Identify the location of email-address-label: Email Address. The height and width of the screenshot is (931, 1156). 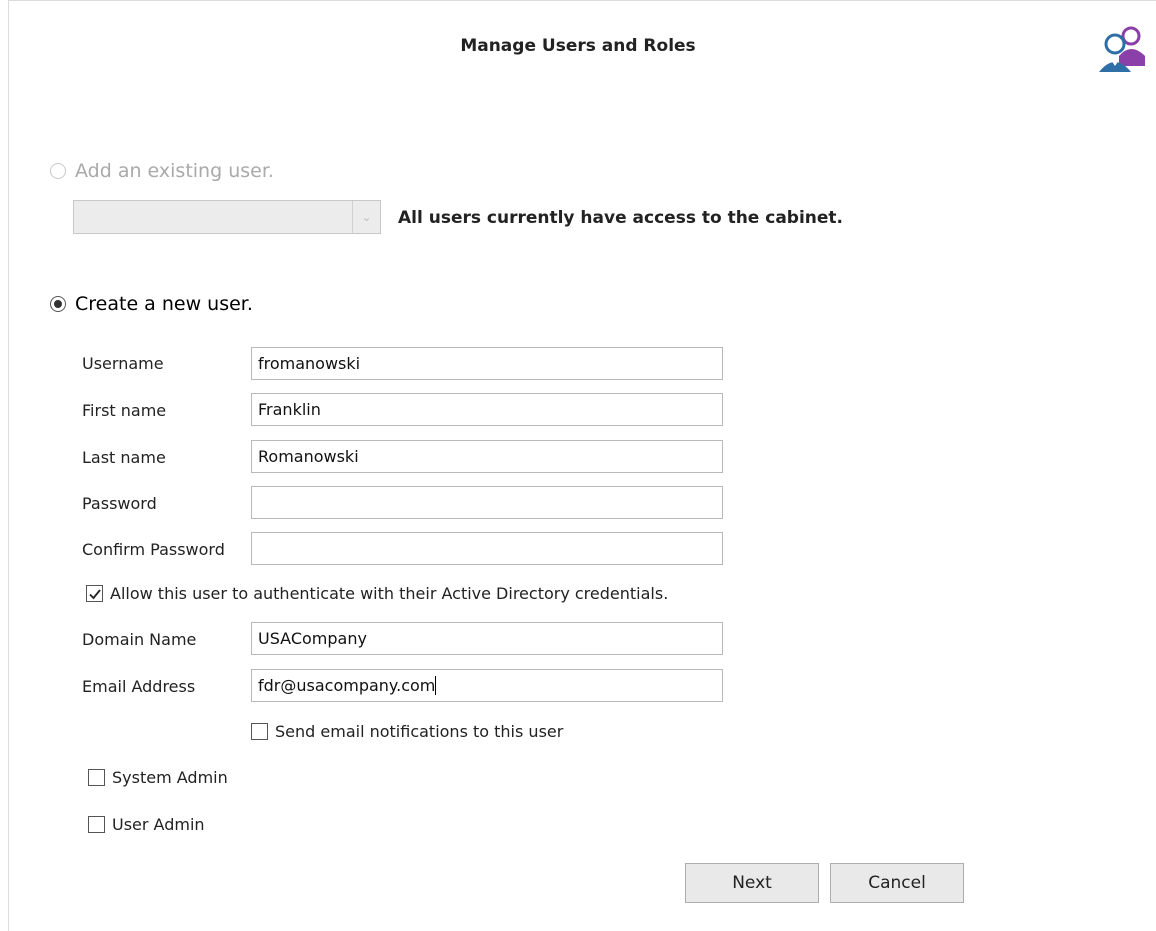
(139, 686).